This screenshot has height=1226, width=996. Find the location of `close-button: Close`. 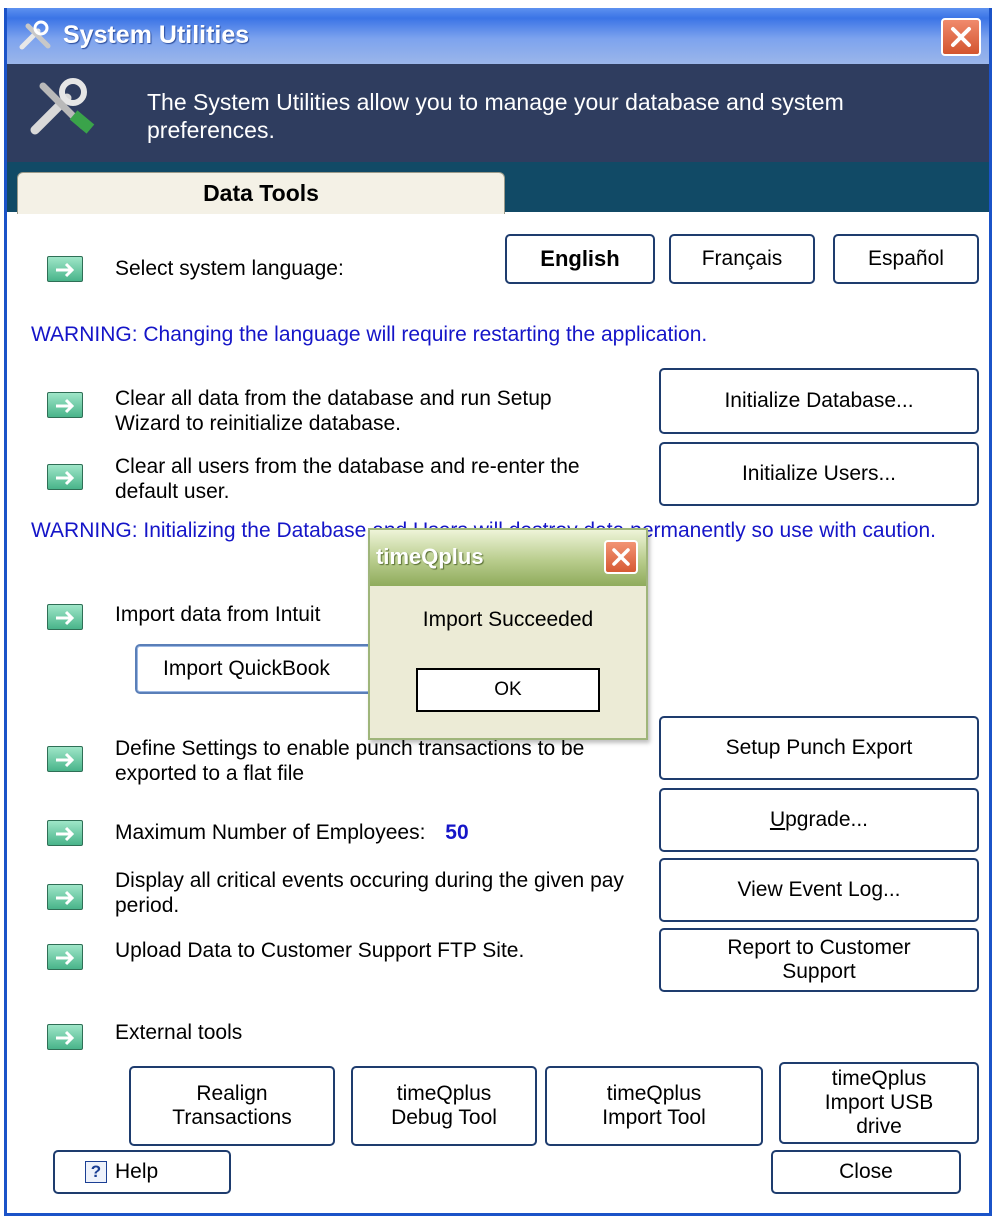

close-button: Close is located at coordinates (866, 1172).